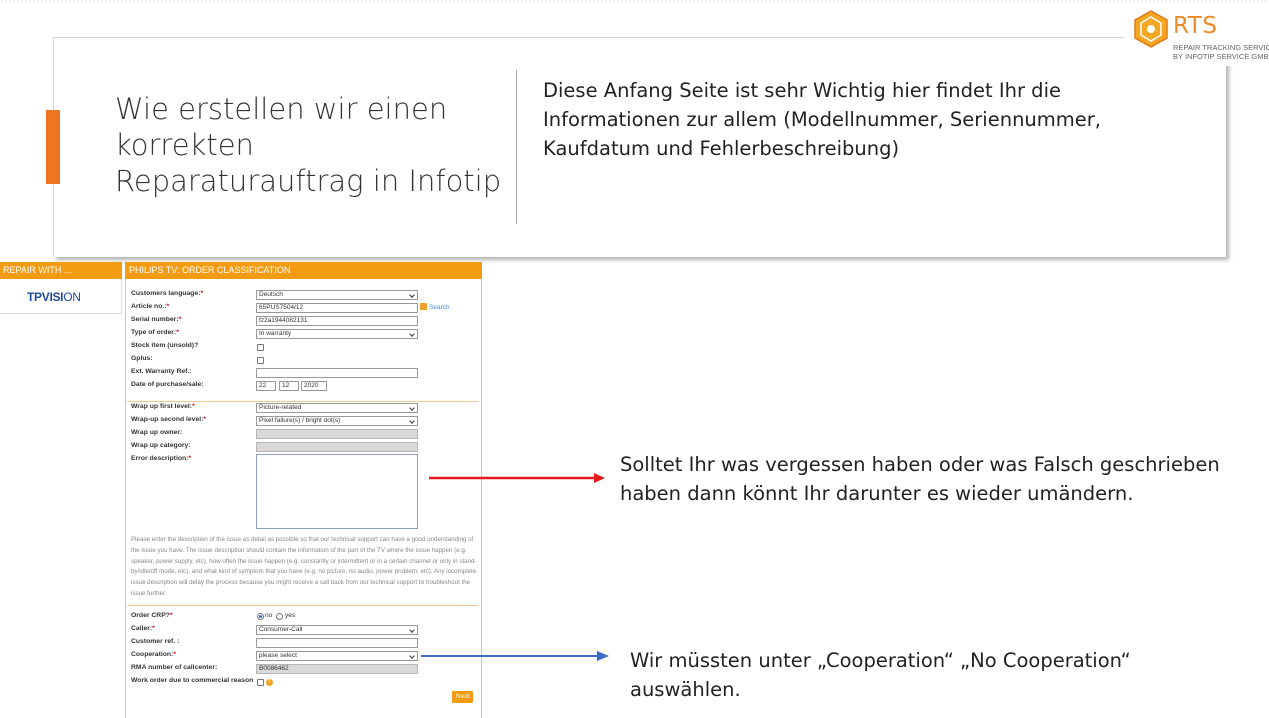 The width and height of the screenshot is (1269, 718). Describe the element at coordinates (192, 680) in the screenshot. I see `work-order-label: Work order due to commercial reason` at that location.